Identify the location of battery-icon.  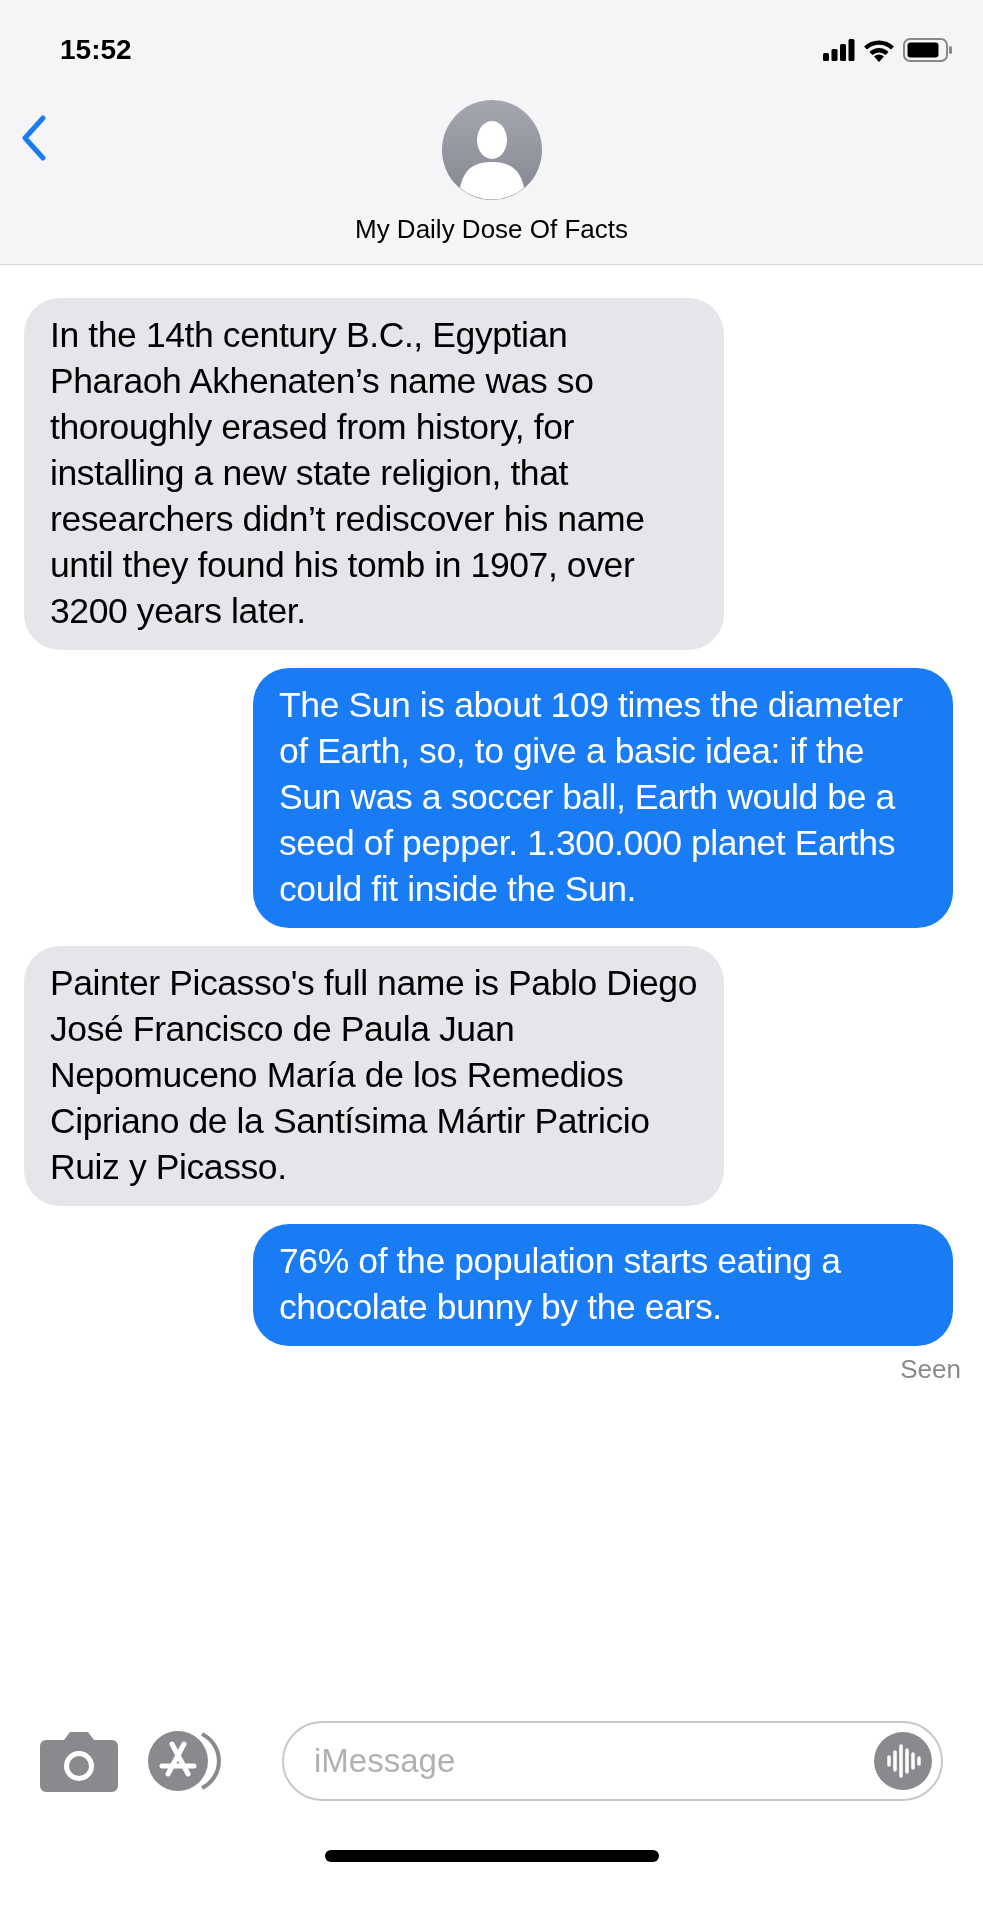
(928, 50).